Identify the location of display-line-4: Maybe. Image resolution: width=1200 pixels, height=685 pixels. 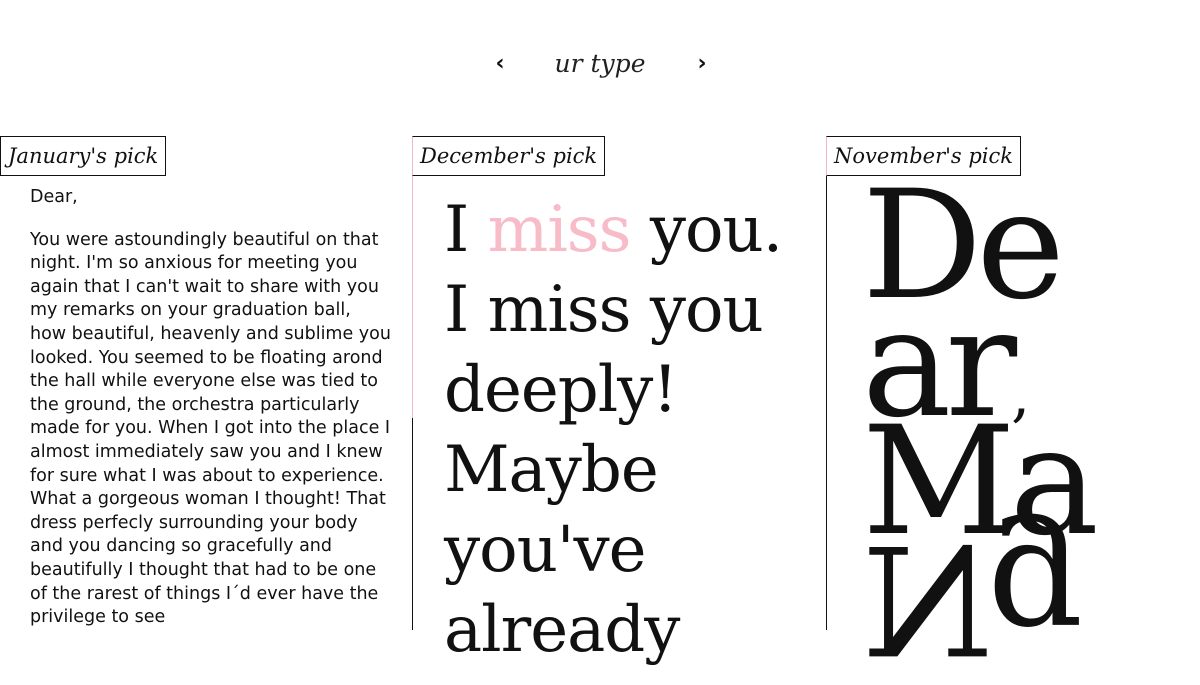
(551, 470).